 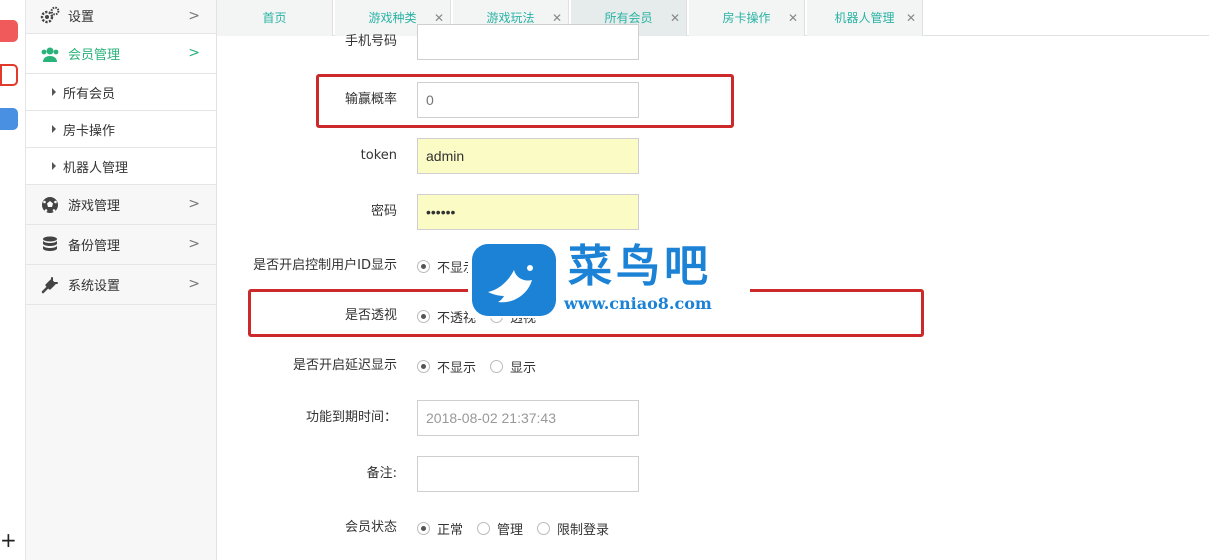 What do you see at coordinates (713, 42) in the screenshot?
I see `phone-row: 手机号码` at bounding box center [713, 42].